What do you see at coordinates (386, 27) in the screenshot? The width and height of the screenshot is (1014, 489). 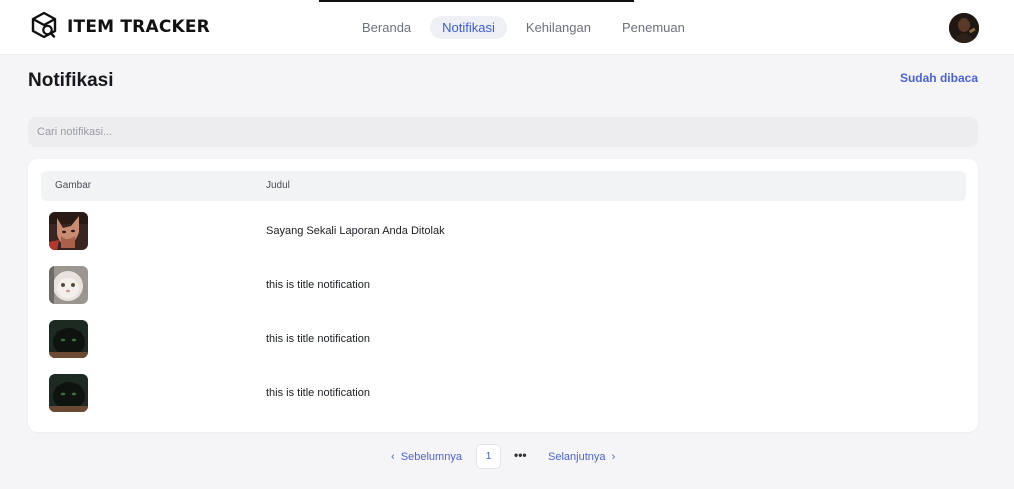 I see `nav-item-beranda: Beranda` at bounding box center [386, 27].